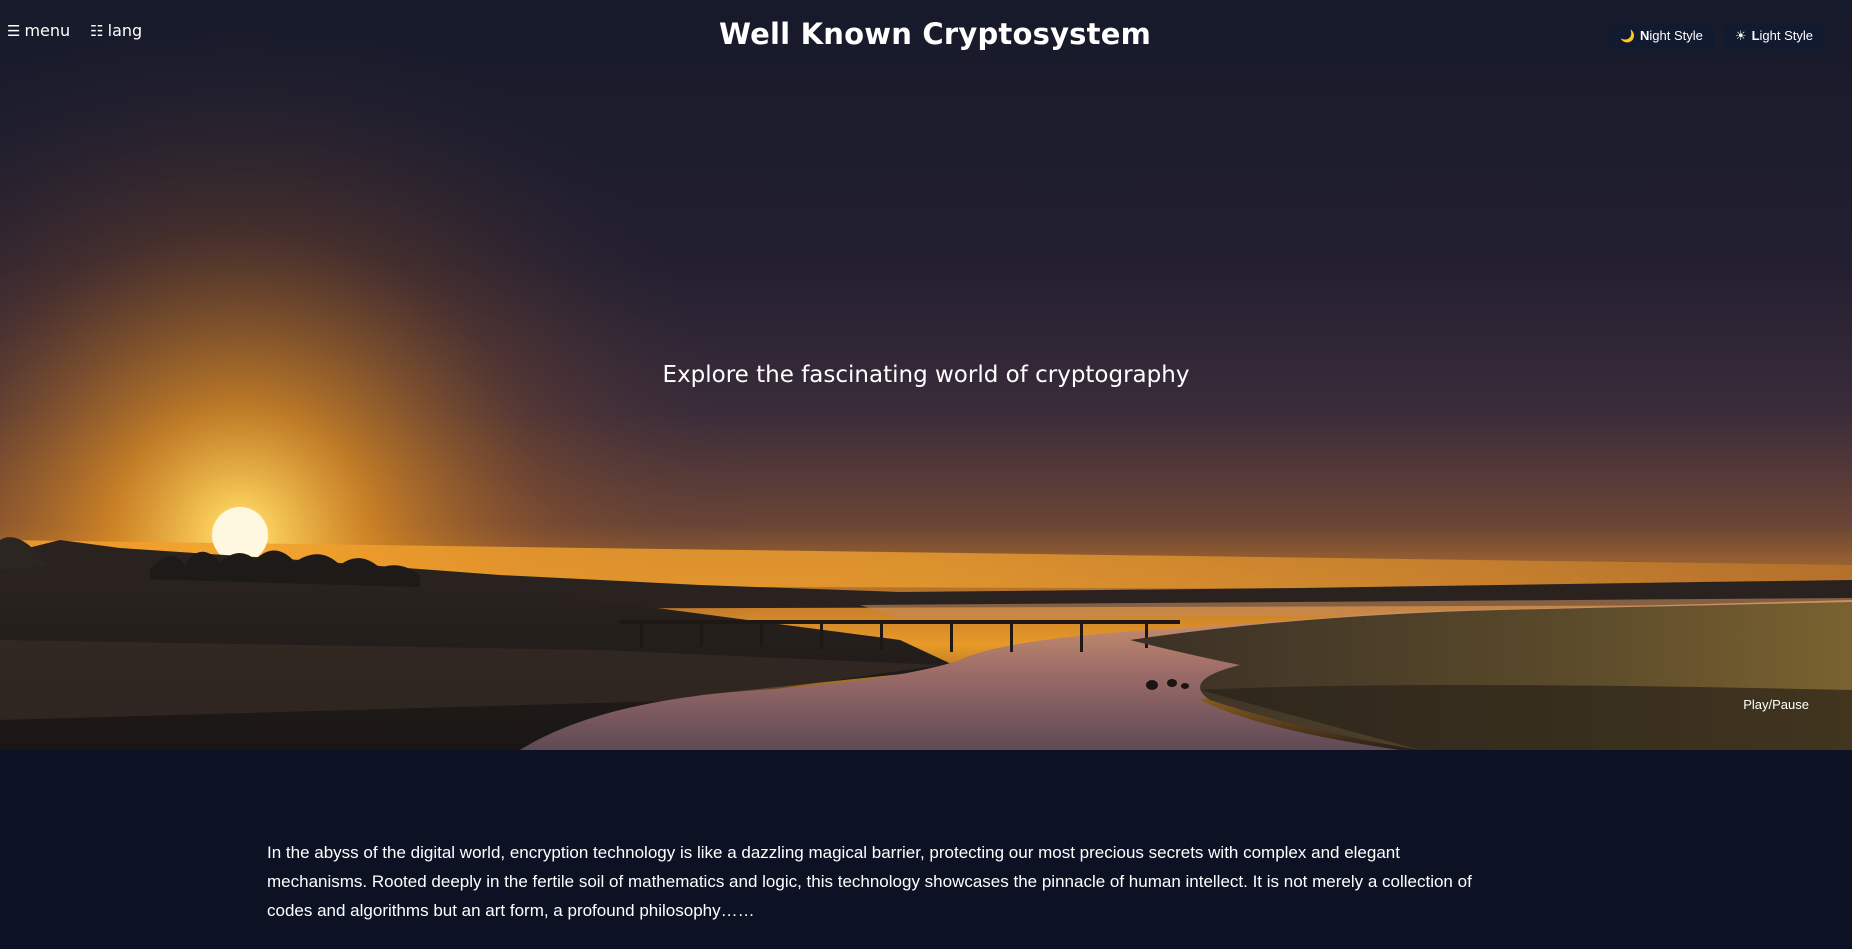  I want to click on light-style-button: ☀ Light Style, so click(1773, 35).